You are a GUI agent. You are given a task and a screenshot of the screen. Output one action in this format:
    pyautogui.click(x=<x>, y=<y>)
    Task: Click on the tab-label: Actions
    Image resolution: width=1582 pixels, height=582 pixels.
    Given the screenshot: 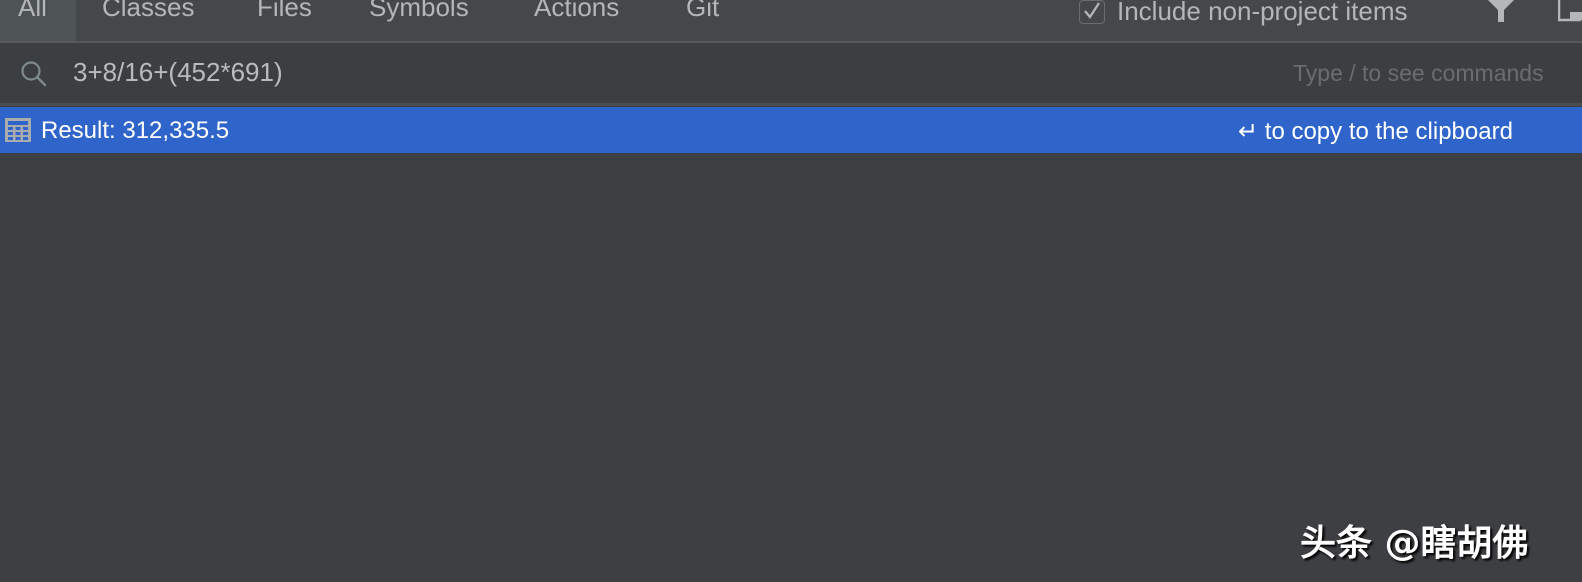 What is the action you would take?
    pyautogui.click(x=577, y=11)
    